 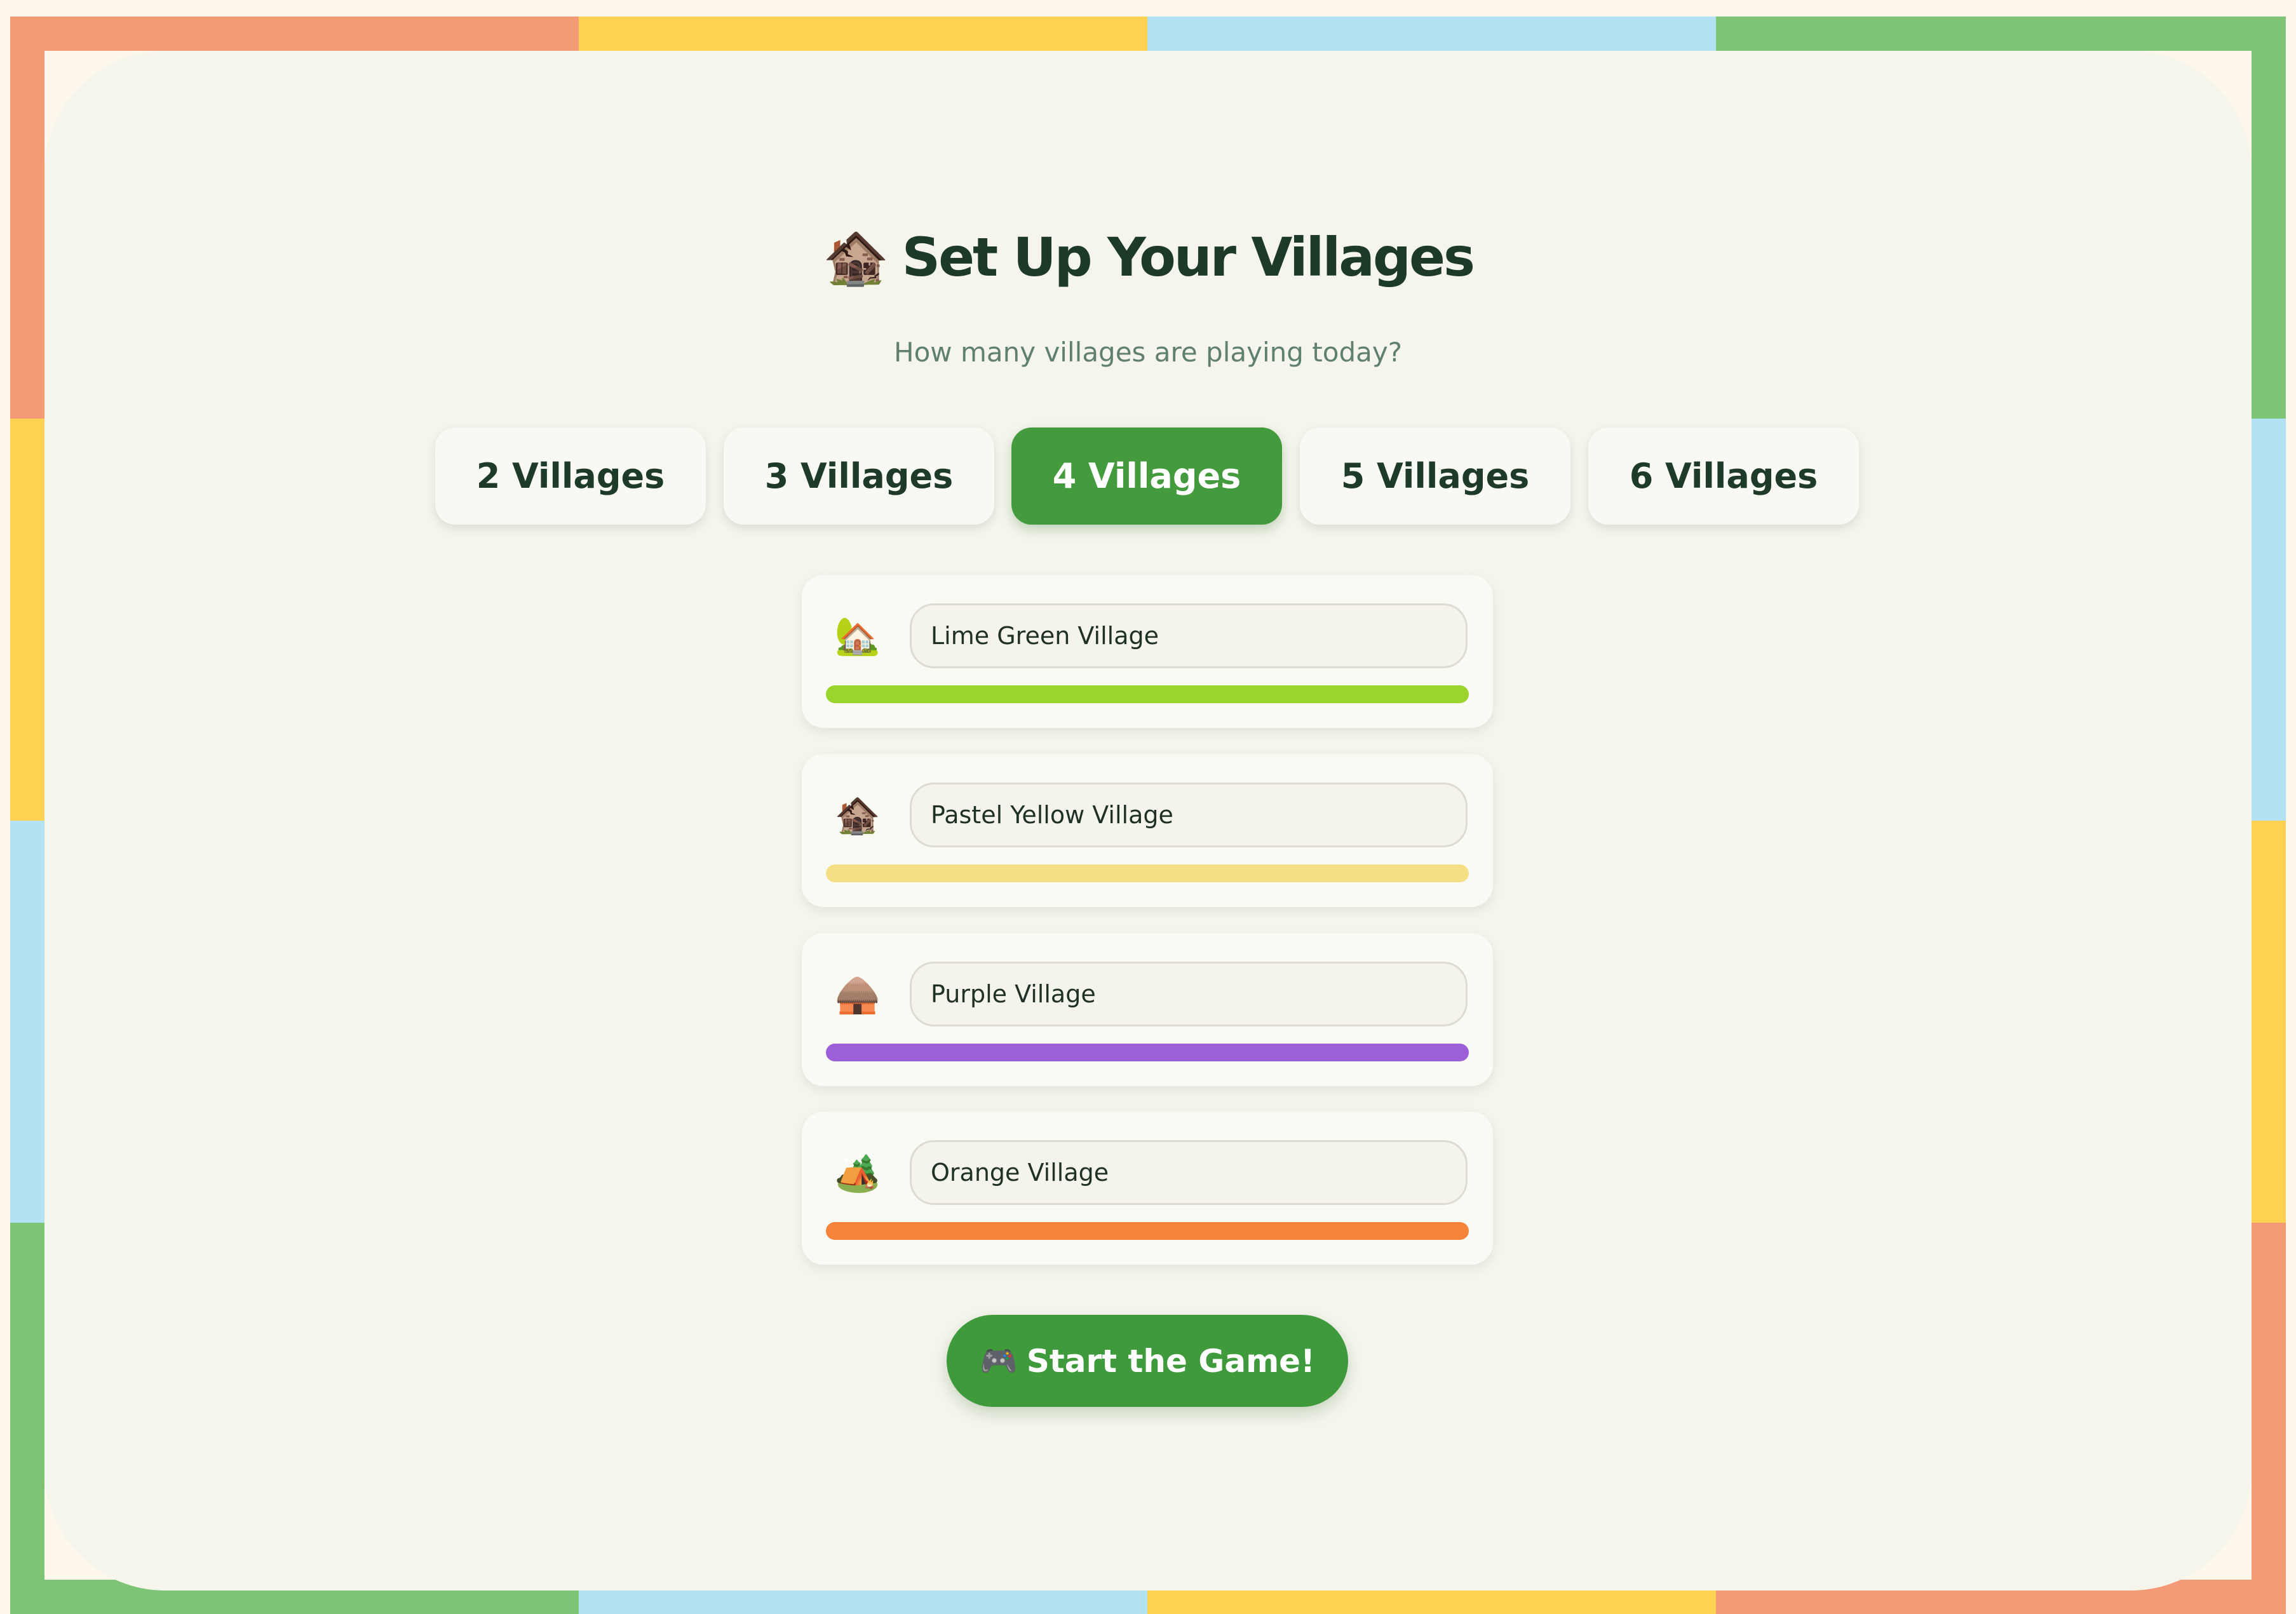 What do you see at coordinates (570, 476) in the screenshot?
I see `village-count-option-2: 2 Villages` at bounding box center [570, 476].